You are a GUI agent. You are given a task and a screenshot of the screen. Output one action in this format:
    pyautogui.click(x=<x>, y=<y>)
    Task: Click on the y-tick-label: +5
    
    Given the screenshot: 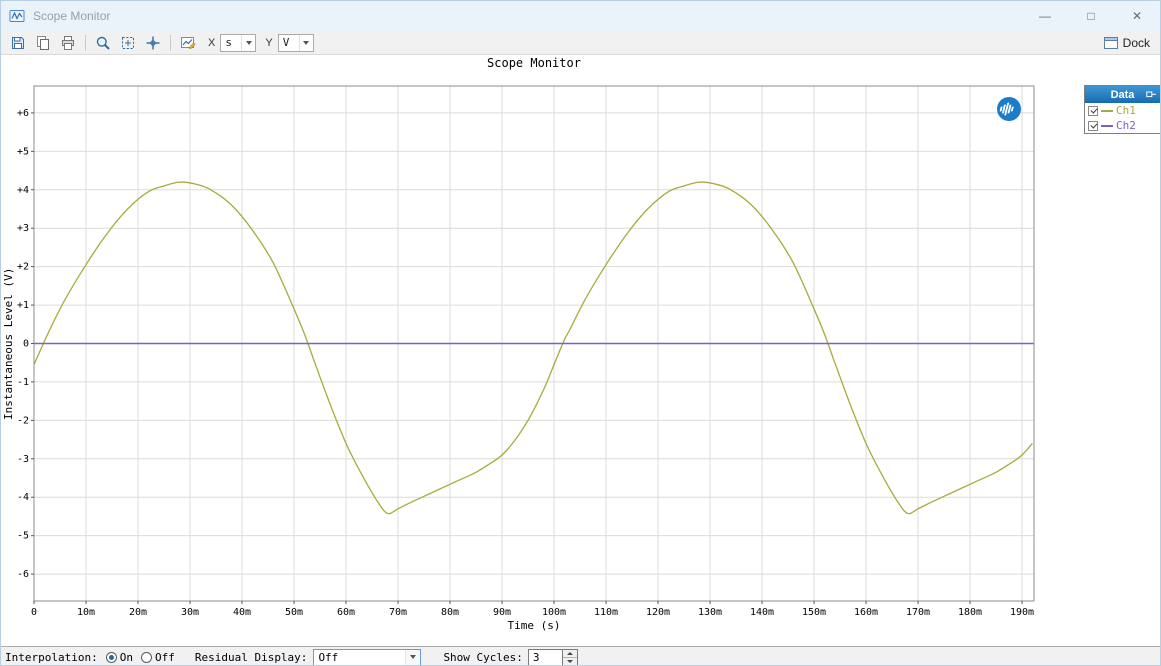 What is the action you would take?
    pyautogui.click(x=23, y=151)
    